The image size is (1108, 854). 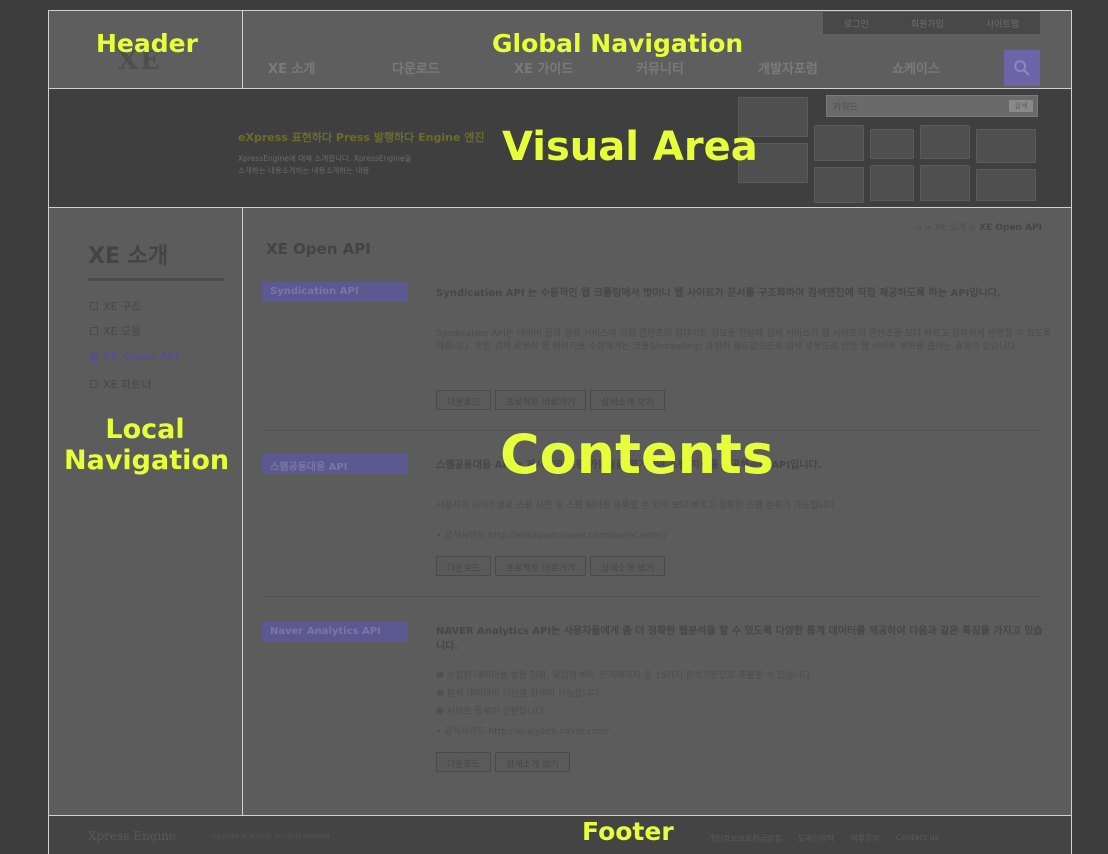 I want to click on lnb-title-underline, so click(x=156, y=279).